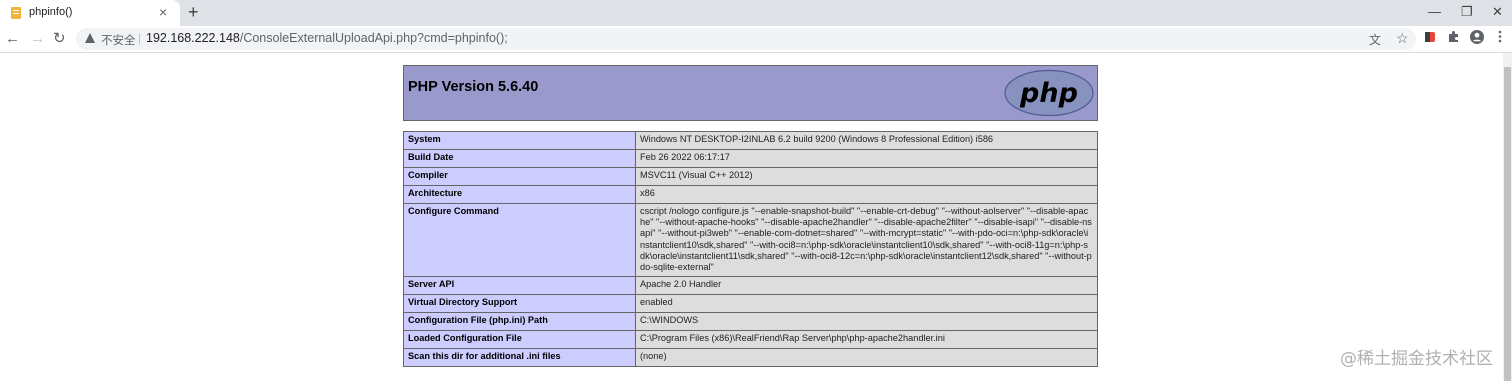 The width and height of the screenshot is (1512, 381). I want to click on table-row: Compiler MSVC11 (Visual C++ 2012), so click(750, 176).